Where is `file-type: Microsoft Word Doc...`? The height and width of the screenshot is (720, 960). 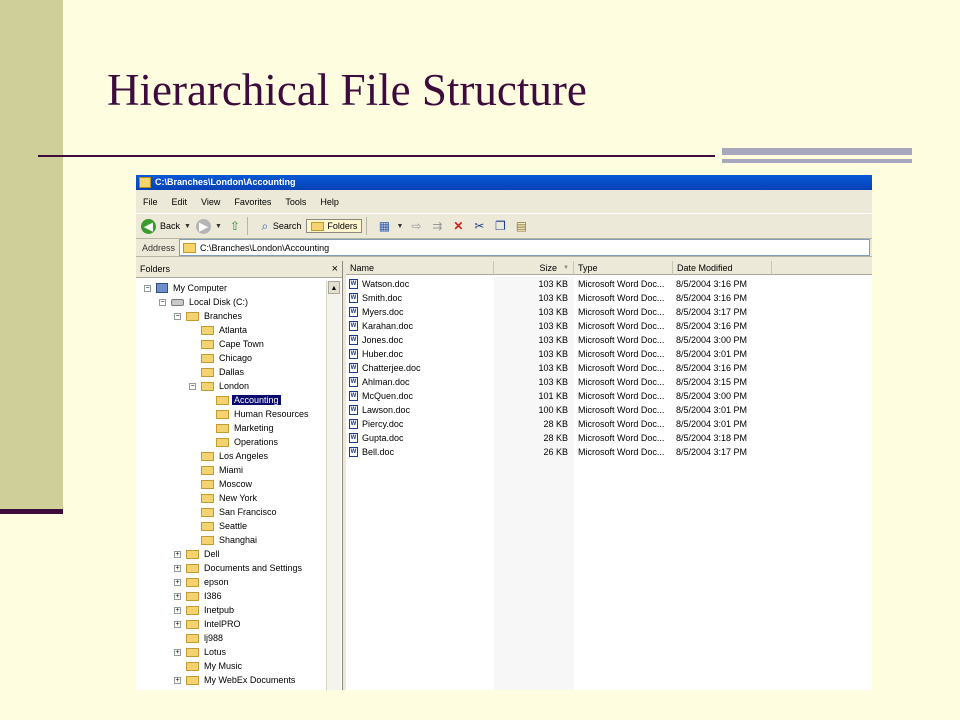
file-type: Microsoft Word Doc... is located at coordinates (621, 340).